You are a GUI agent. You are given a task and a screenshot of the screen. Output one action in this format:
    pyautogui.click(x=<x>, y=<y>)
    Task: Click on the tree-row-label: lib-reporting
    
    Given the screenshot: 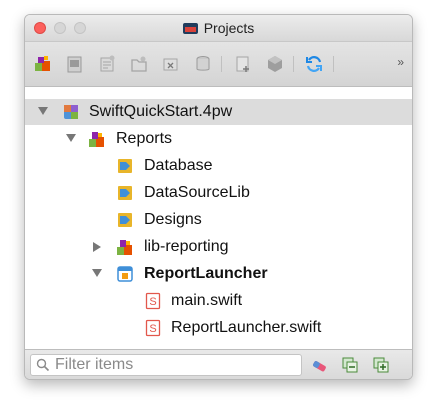 What is the action you would take?
    pyautogui.click(x=186, y=246)
    